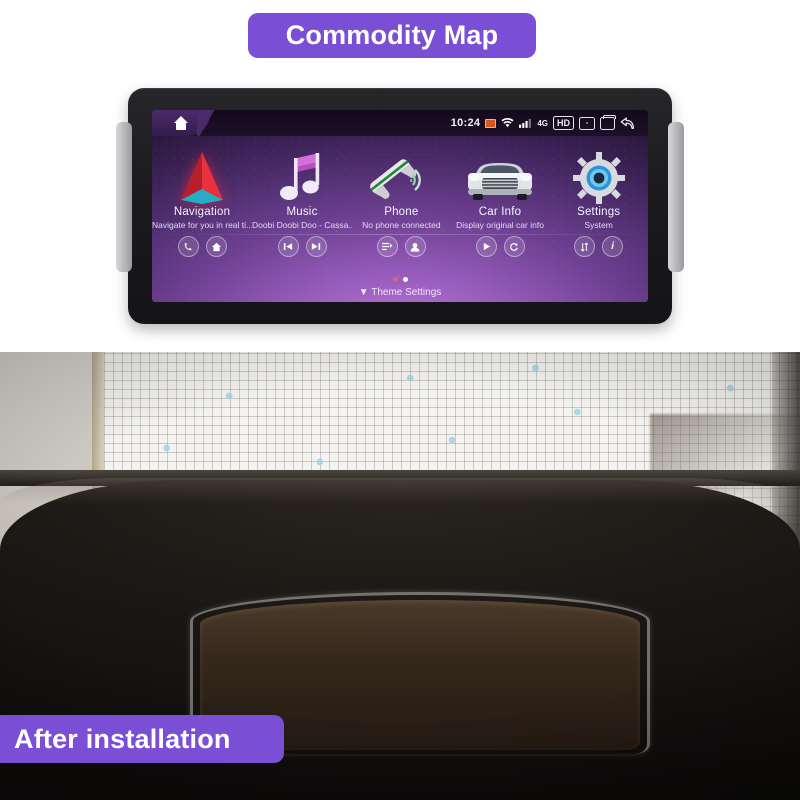 This screenshot has height=800, width=800. Describe the element at coordinates (302, 173) in the screenshot. I see `music-note-icon` at that location.